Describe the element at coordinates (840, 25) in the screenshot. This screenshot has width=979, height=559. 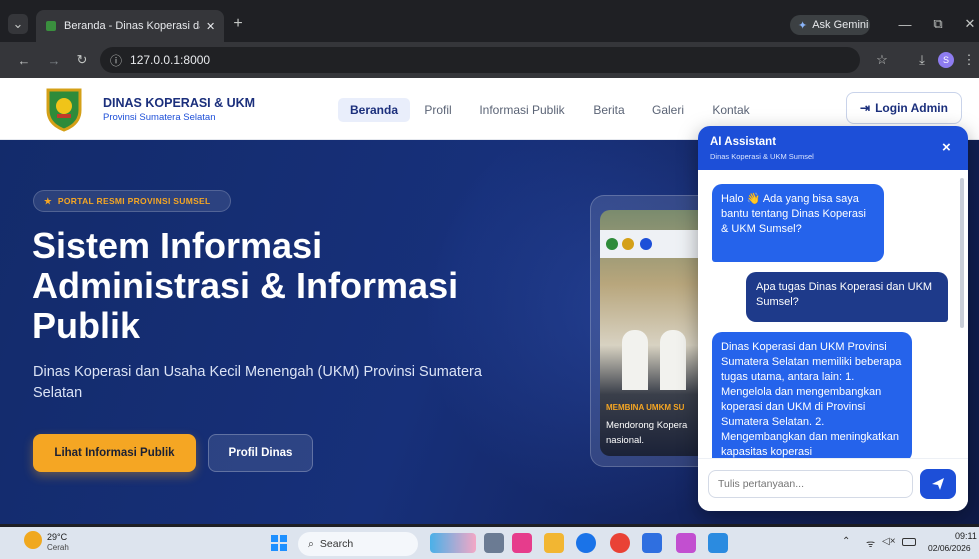
I see `ask-gemini-label: Ask Gemini` at that location.